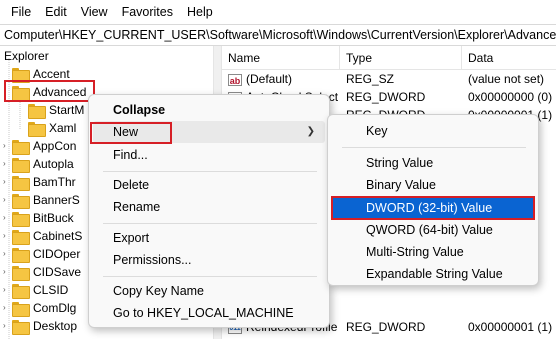 This screenshot has width=556, height=339. I want to click on dword-highlight-box, so click(433, 208).